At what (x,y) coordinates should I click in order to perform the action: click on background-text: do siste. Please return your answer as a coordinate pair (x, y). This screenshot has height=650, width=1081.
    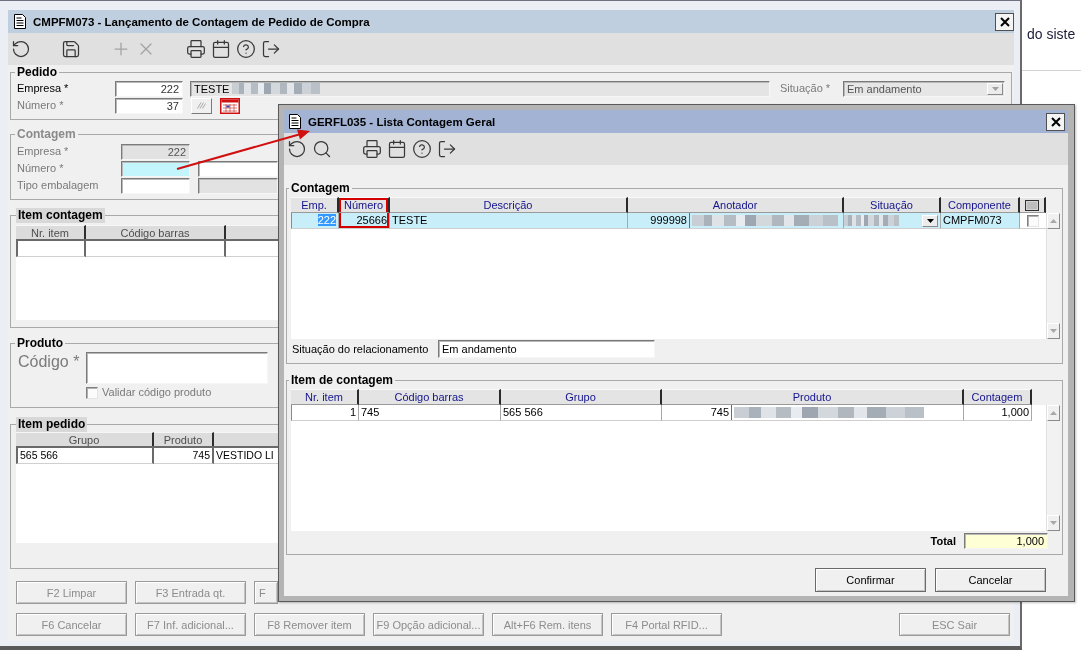
    Looking at the image, I should click on (1051, 34).